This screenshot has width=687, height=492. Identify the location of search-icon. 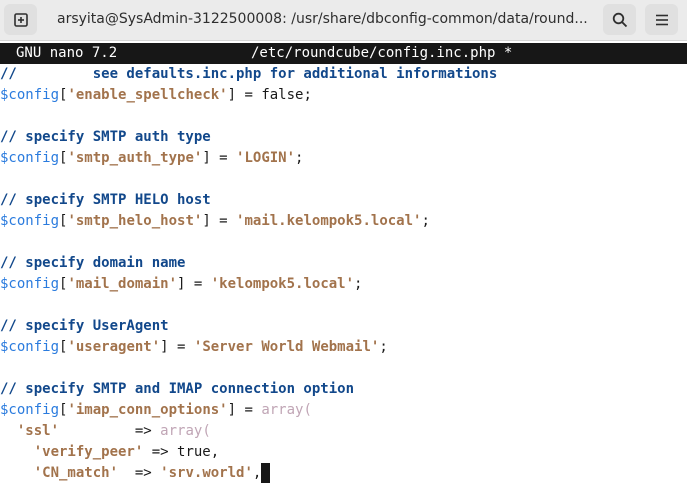
(619, 19).